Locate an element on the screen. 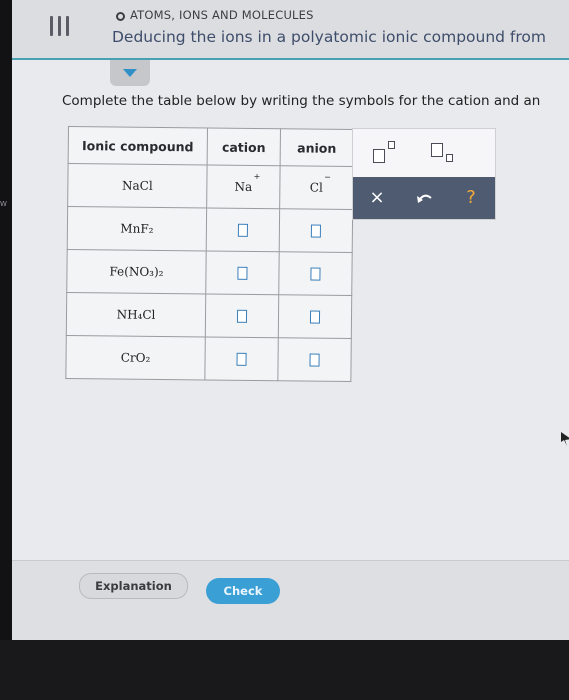  compound-cell: CrO₂ is located at coordinates (135, 357).